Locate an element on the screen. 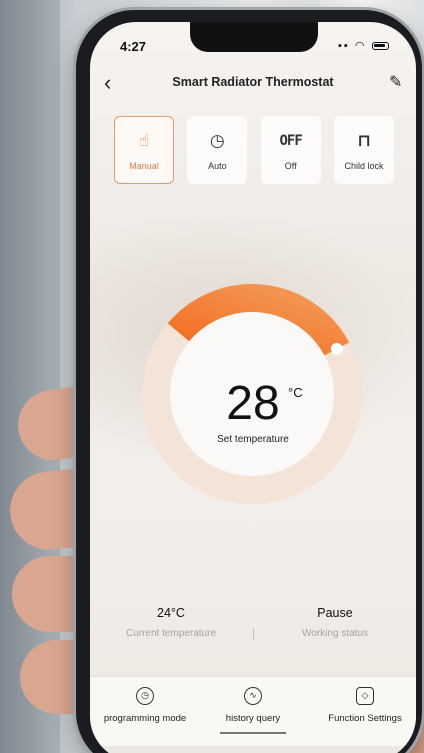  current-temperature-value: 24°C is located at coordinates (171, 613).